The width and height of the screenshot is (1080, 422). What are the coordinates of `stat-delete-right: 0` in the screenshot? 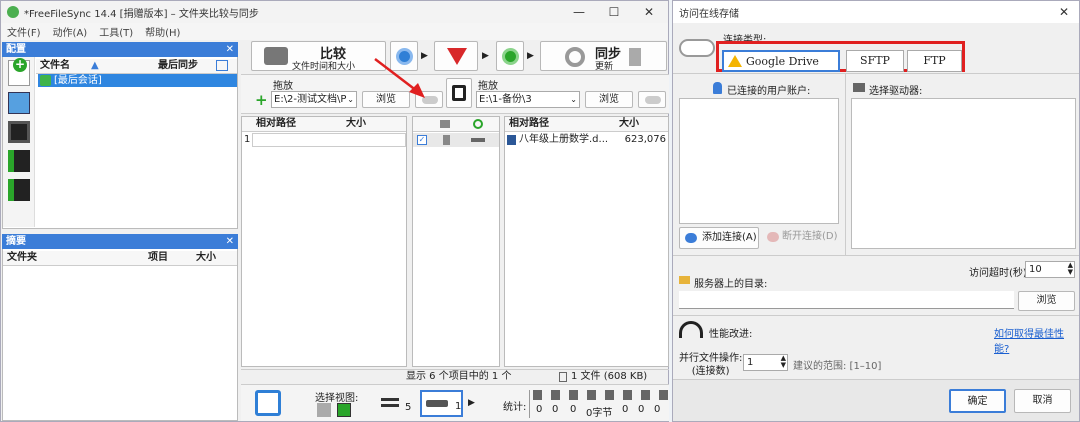 It's located at (657, 409).